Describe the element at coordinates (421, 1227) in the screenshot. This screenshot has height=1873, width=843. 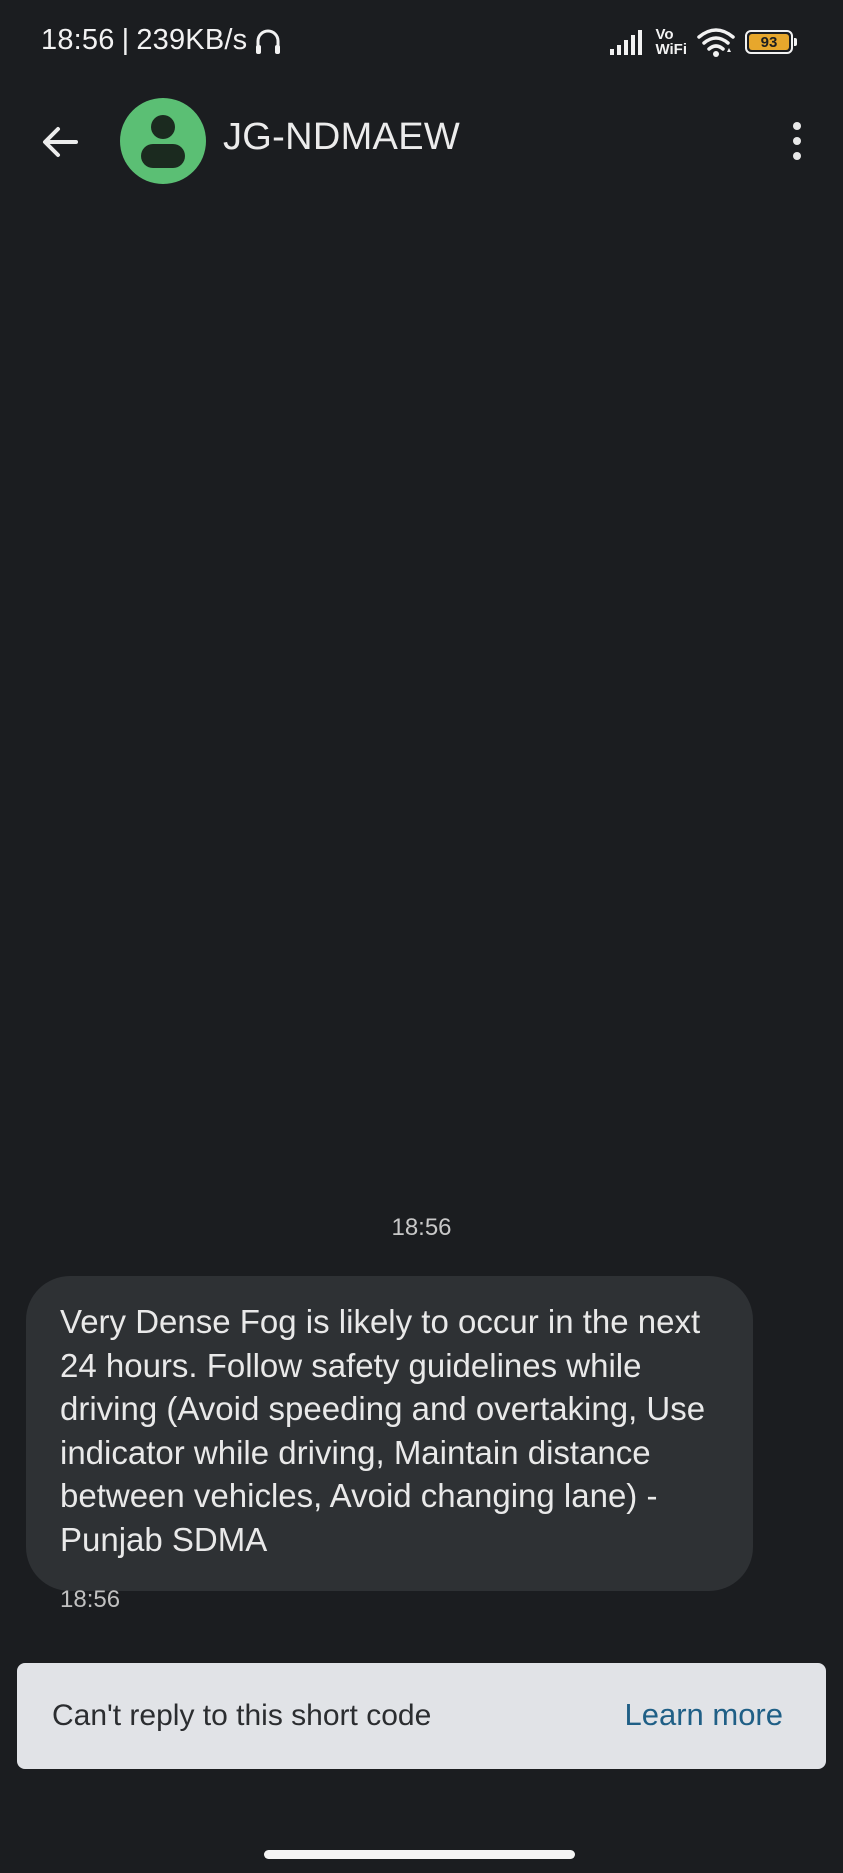
I see `conversation-timestamp: 18:56` at that location.